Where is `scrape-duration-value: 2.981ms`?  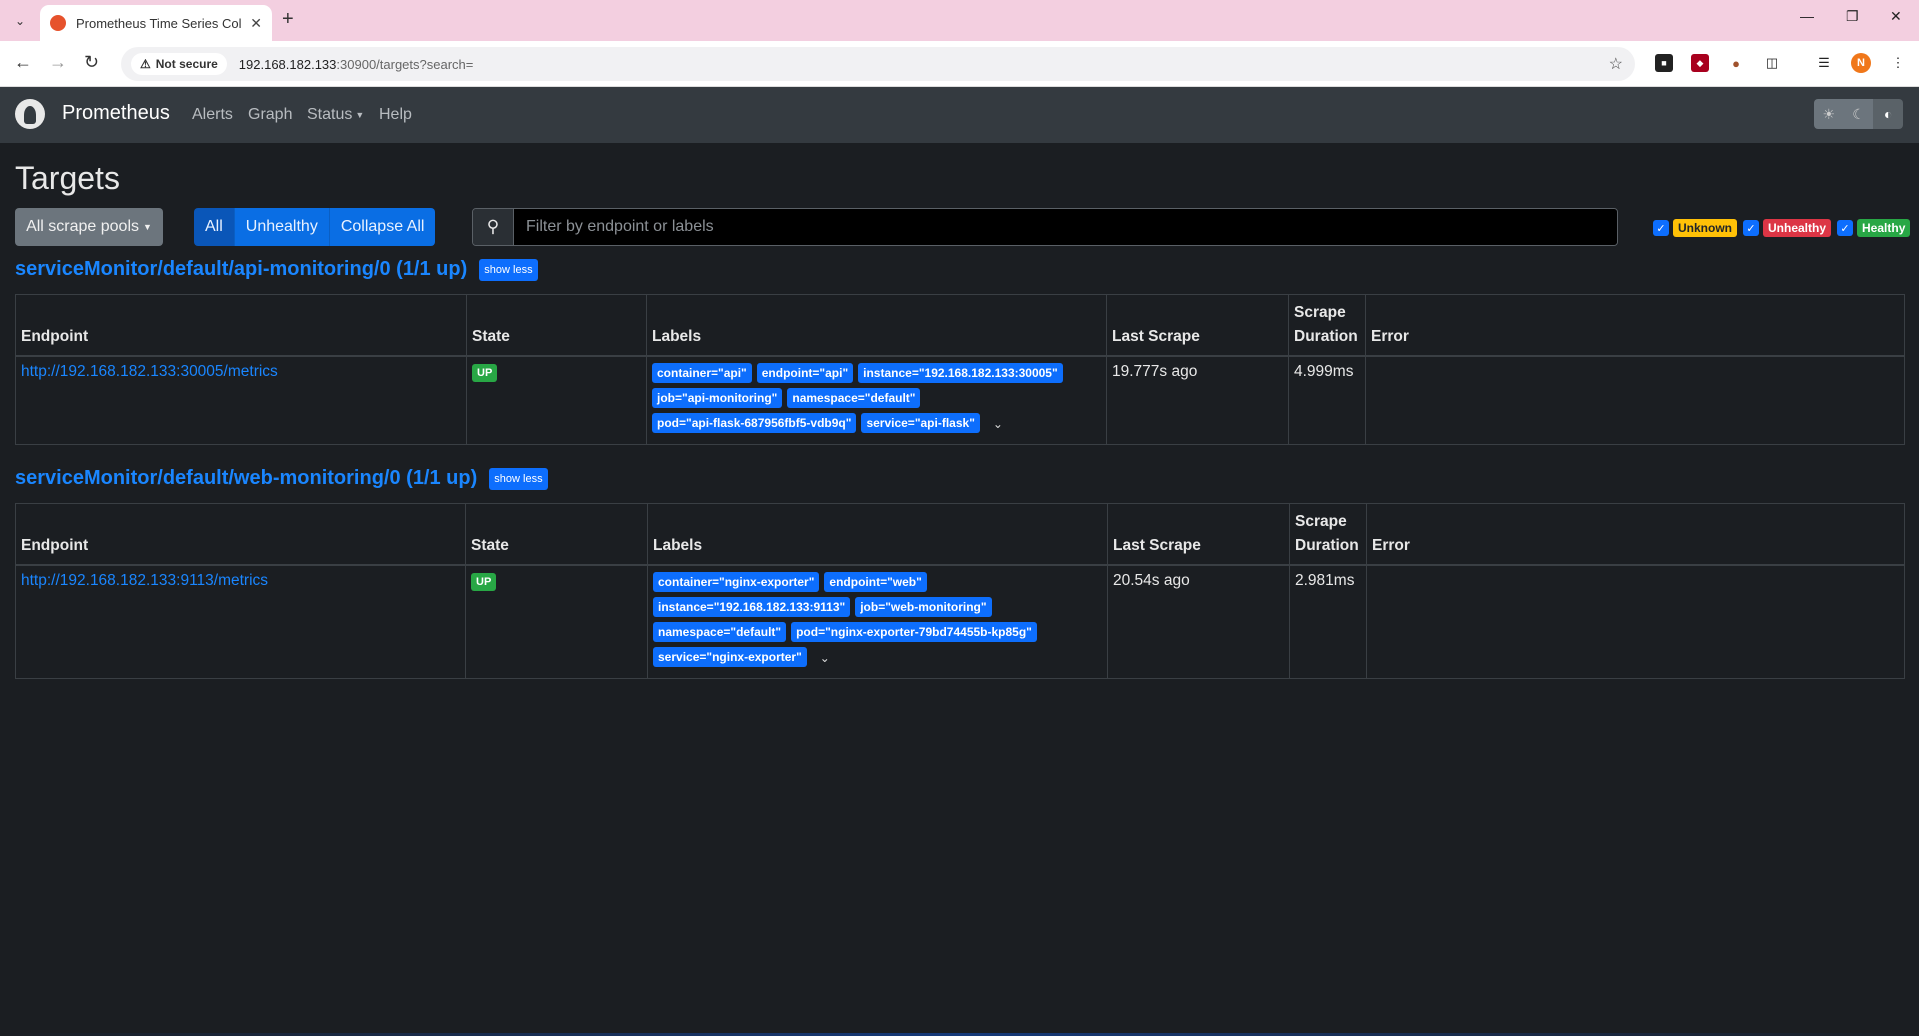
scrape-duration-value: 2.981ms is located at coordinates (1328, 621).